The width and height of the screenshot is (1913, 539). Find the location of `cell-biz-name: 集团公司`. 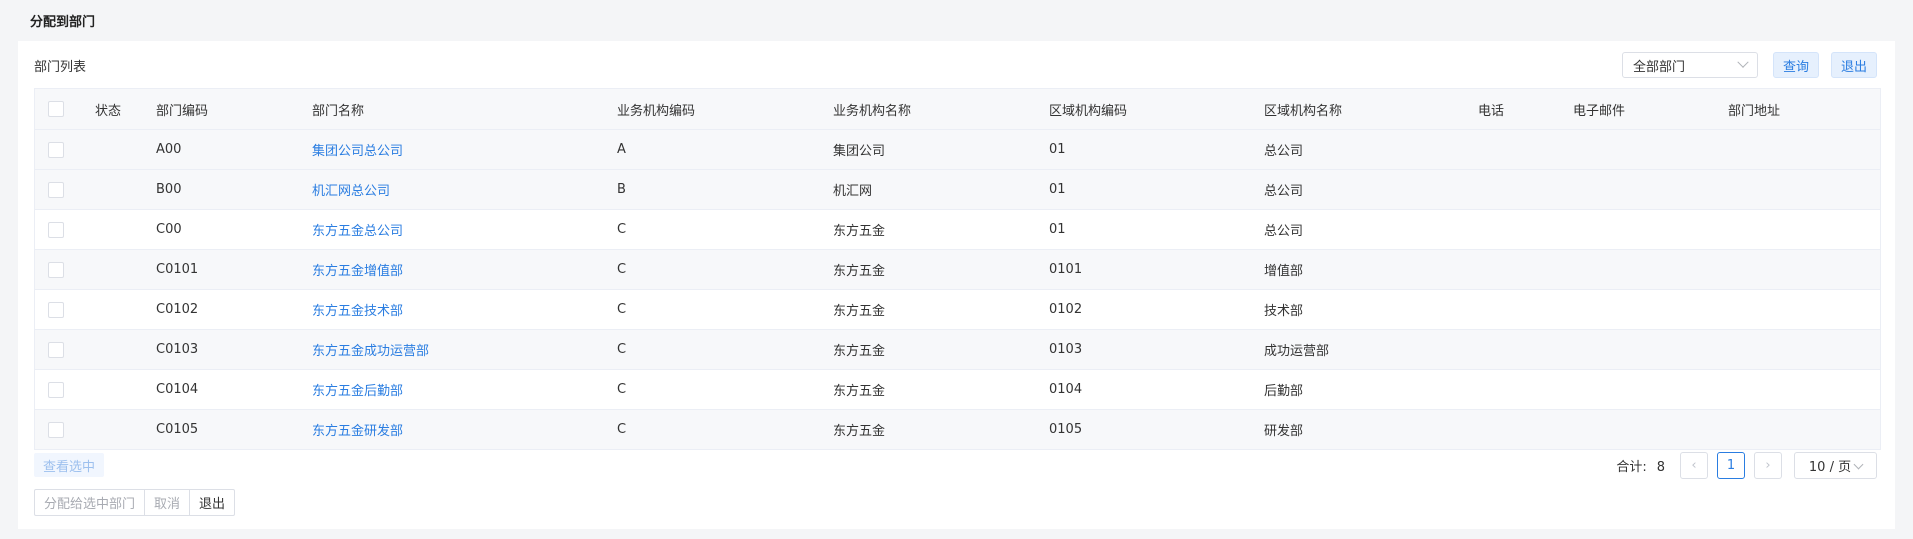

cell-biz-name: 集团公司 is located at coordinates (859, 151).